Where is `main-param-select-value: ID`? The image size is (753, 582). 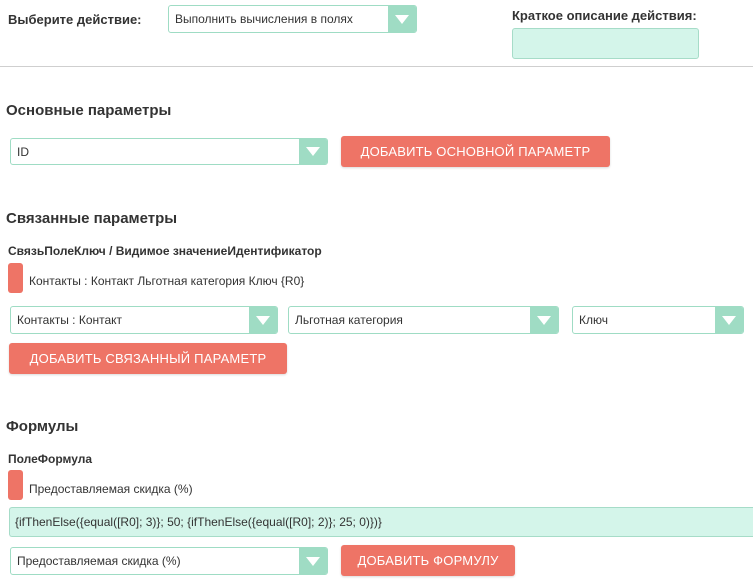
main-param-select-value: ID is located at coordinates (23, 151).